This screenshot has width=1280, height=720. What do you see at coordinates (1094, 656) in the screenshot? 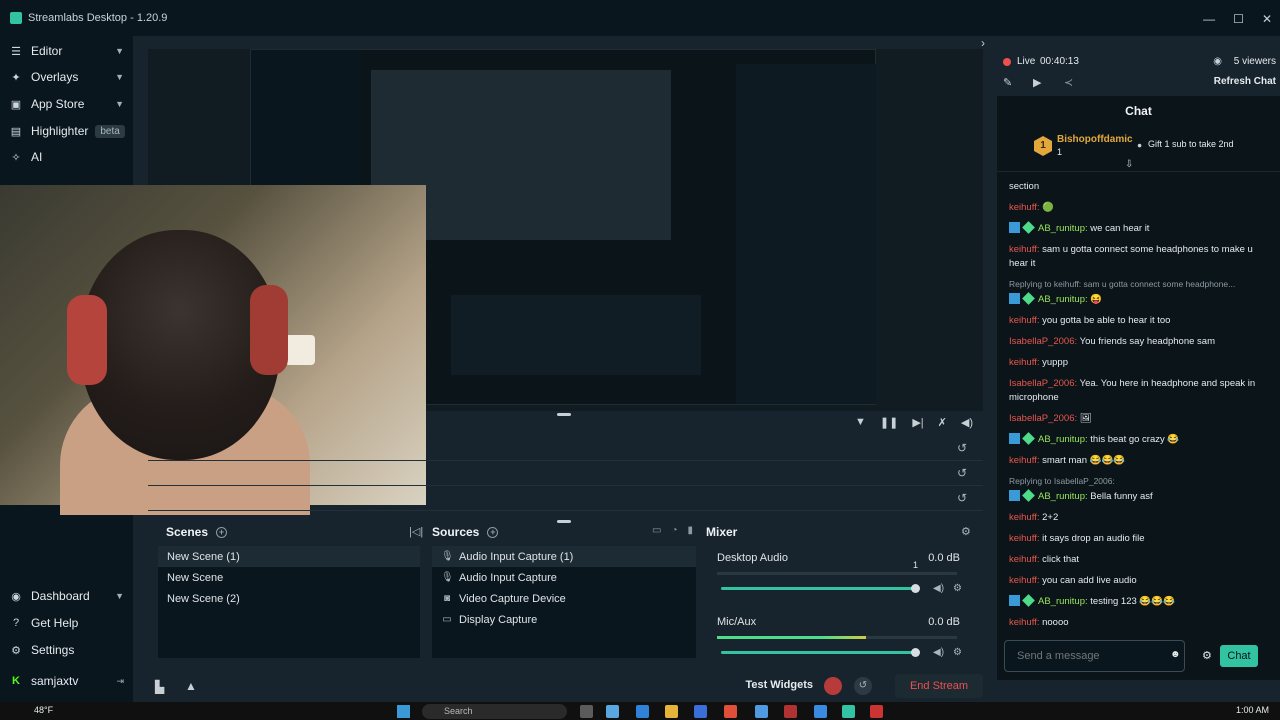
I see `chat-input` at bounding box center [1094, 656].